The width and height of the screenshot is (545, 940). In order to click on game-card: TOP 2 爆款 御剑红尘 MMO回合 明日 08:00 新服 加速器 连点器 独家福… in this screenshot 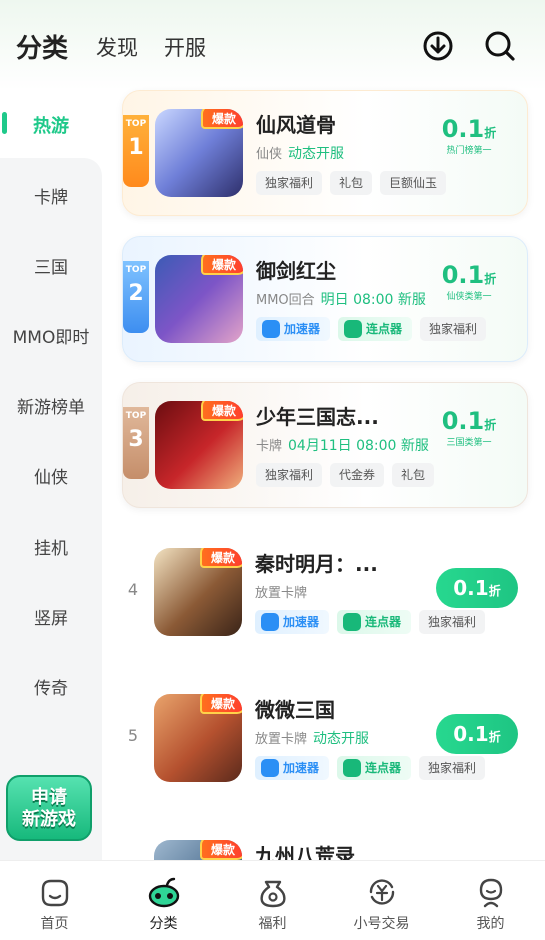, I will do `click(325, 299)`.